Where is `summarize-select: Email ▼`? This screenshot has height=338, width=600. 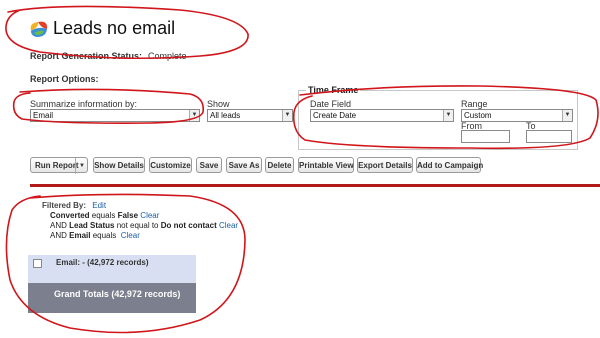 summarize-select: Email ▼ is located at coordinates (115, 115).